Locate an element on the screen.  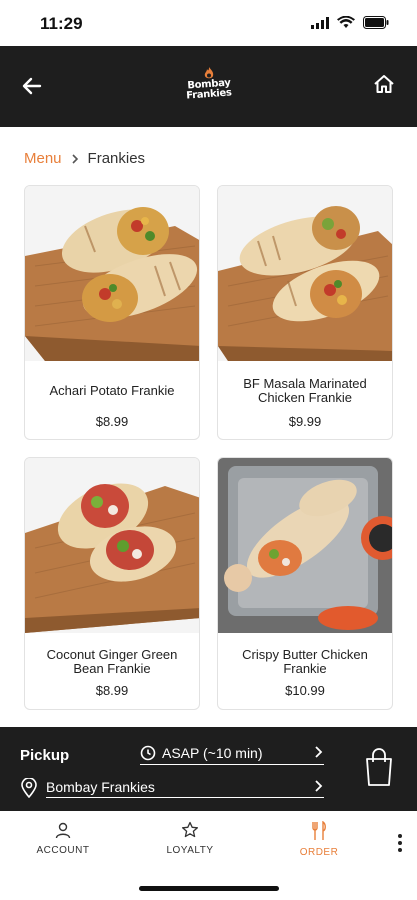
clock-icon is located at coordinates (148, 752).